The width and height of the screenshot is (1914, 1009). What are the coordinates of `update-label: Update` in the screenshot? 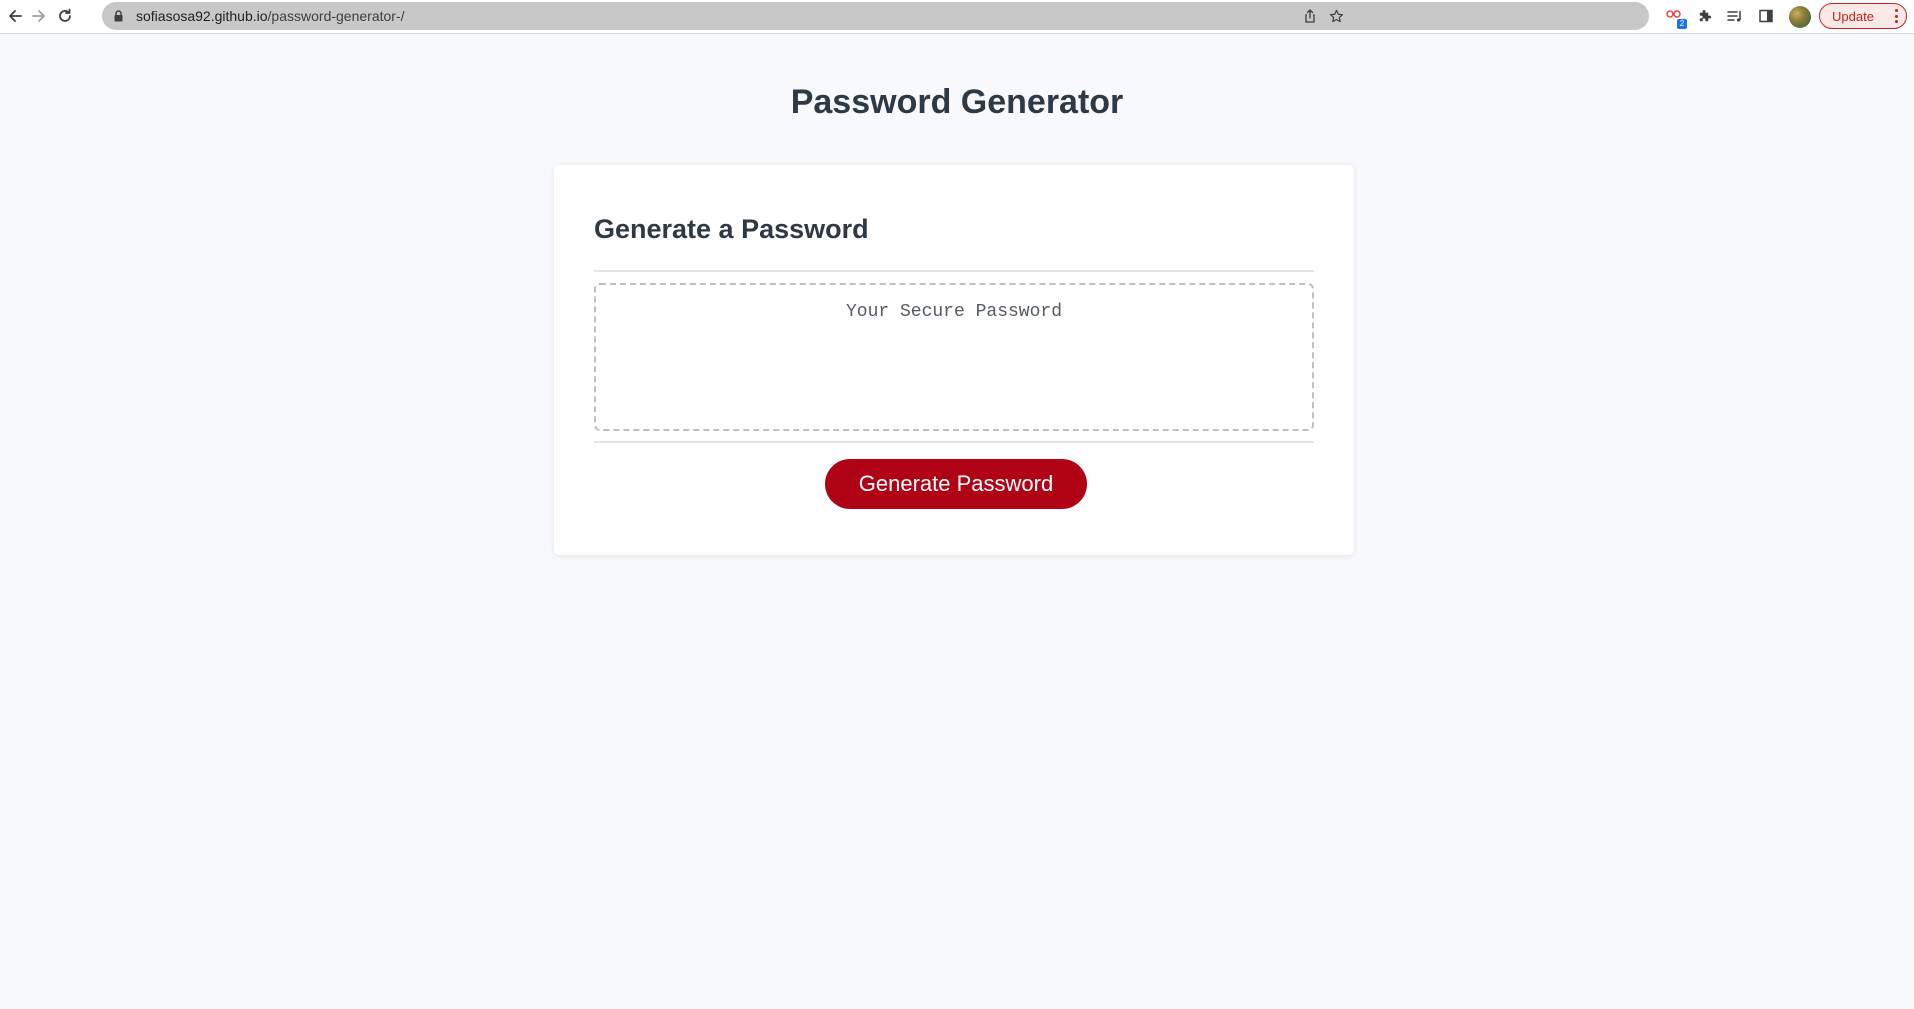 It's located at (1853, 16).